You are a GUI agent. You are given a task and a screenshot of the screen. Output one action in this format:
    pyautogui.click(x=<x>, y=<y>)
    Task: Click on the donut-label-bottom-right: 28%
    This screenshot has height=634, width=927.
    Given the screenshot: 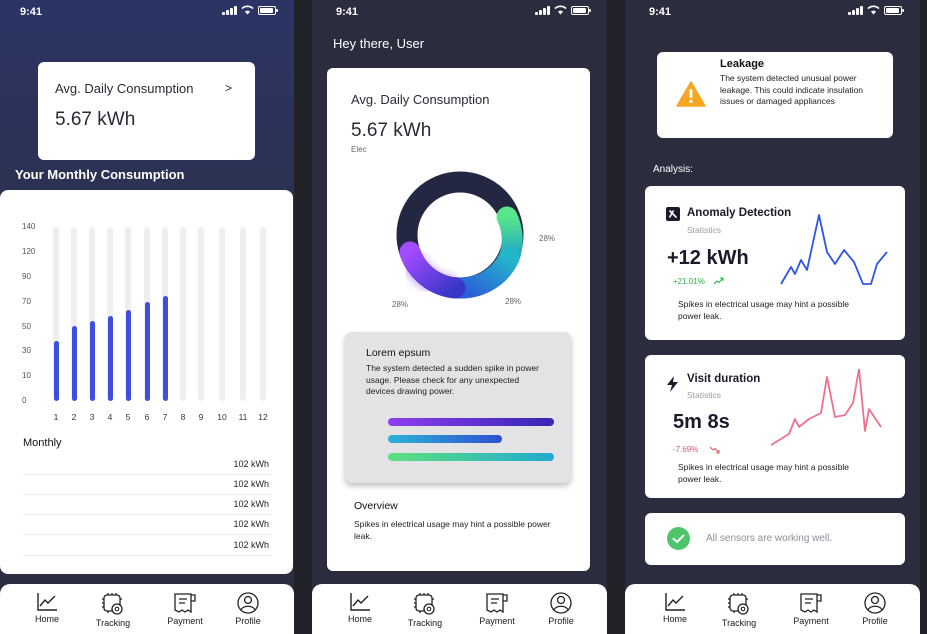 What is the action you would take?
    pyautogui.click(x=513, y=301)
    